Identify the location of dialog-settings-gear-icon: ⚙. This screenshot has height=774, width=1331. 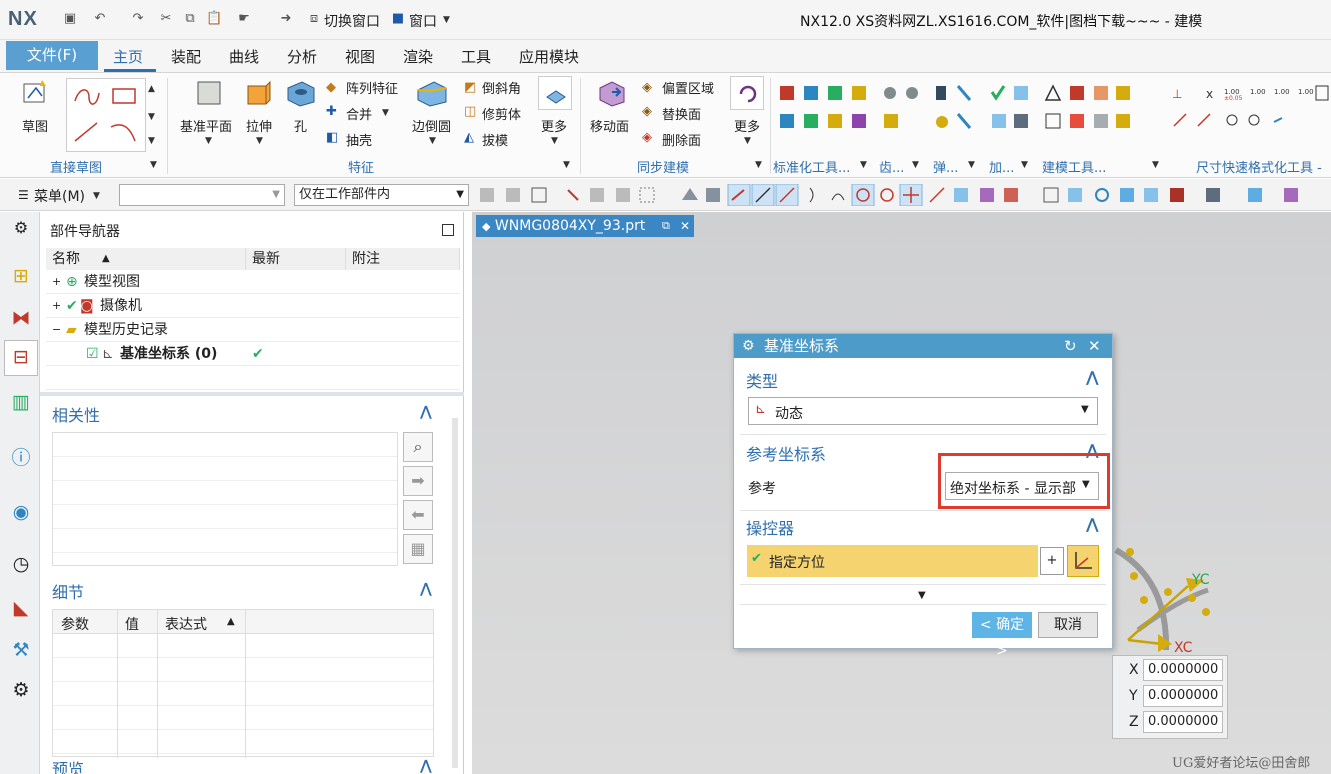
(748, 346).